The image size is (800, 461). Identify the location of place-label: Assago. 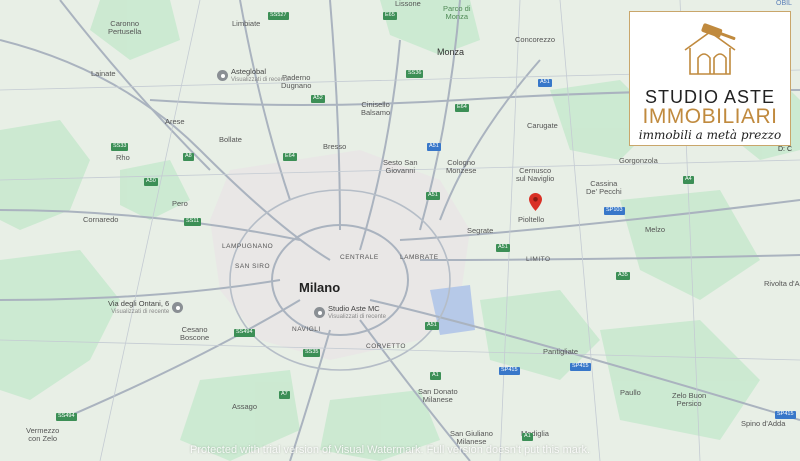
(245, 406).